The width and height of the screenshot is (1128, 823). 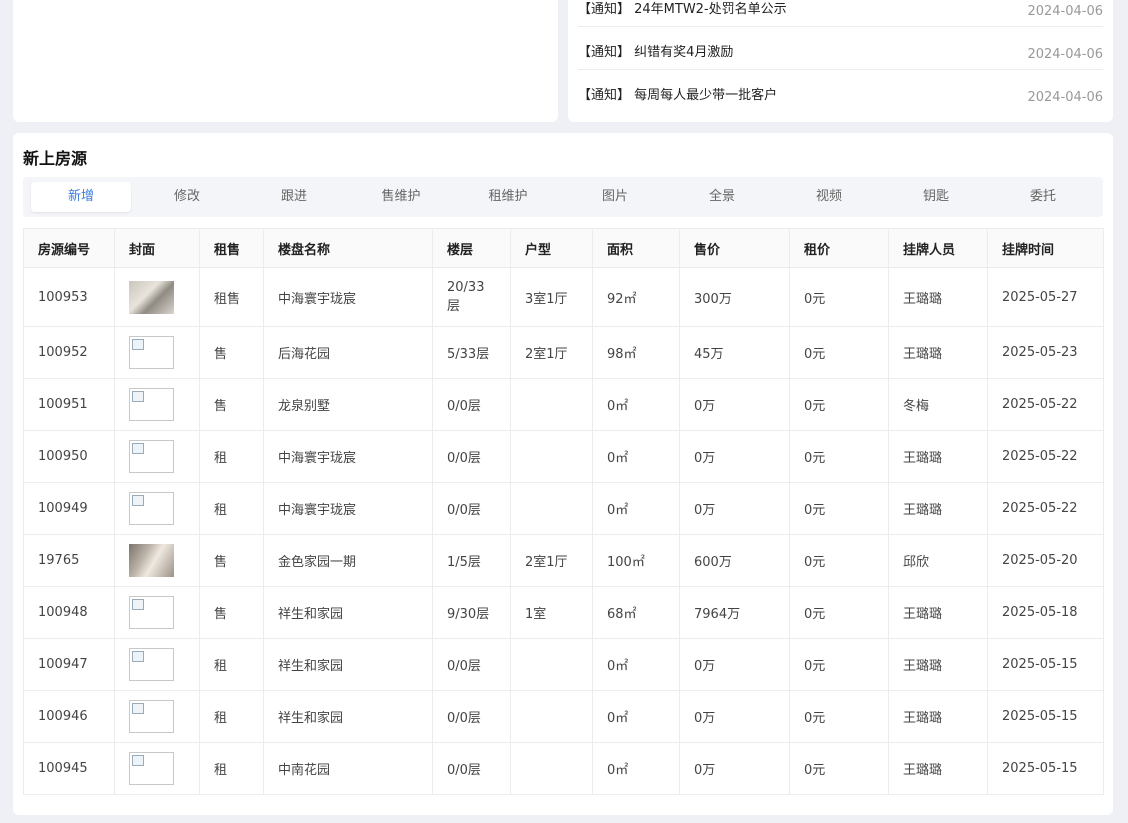 I want to click on notice-text: 【通知】 纠错有奖4月激励, so click(x=655, y=50).